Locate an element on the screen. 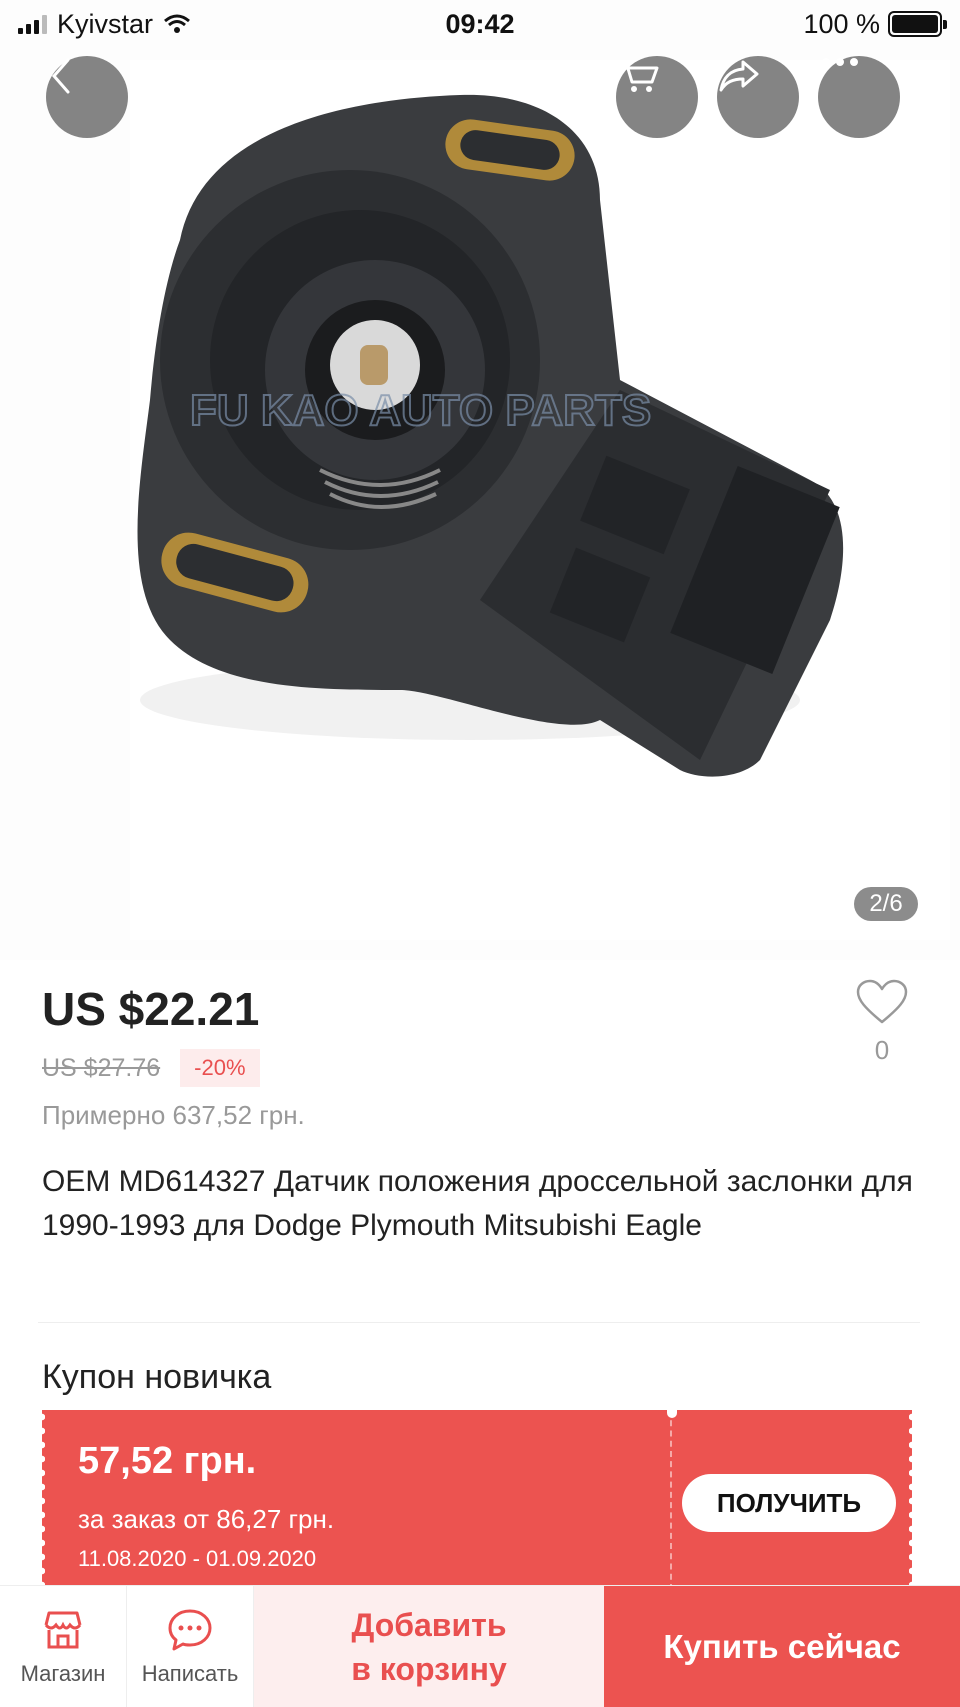 This screenshot has width=960, height=1707. coupon-heading: Купон новичка is located at coordinates (157, 1377).